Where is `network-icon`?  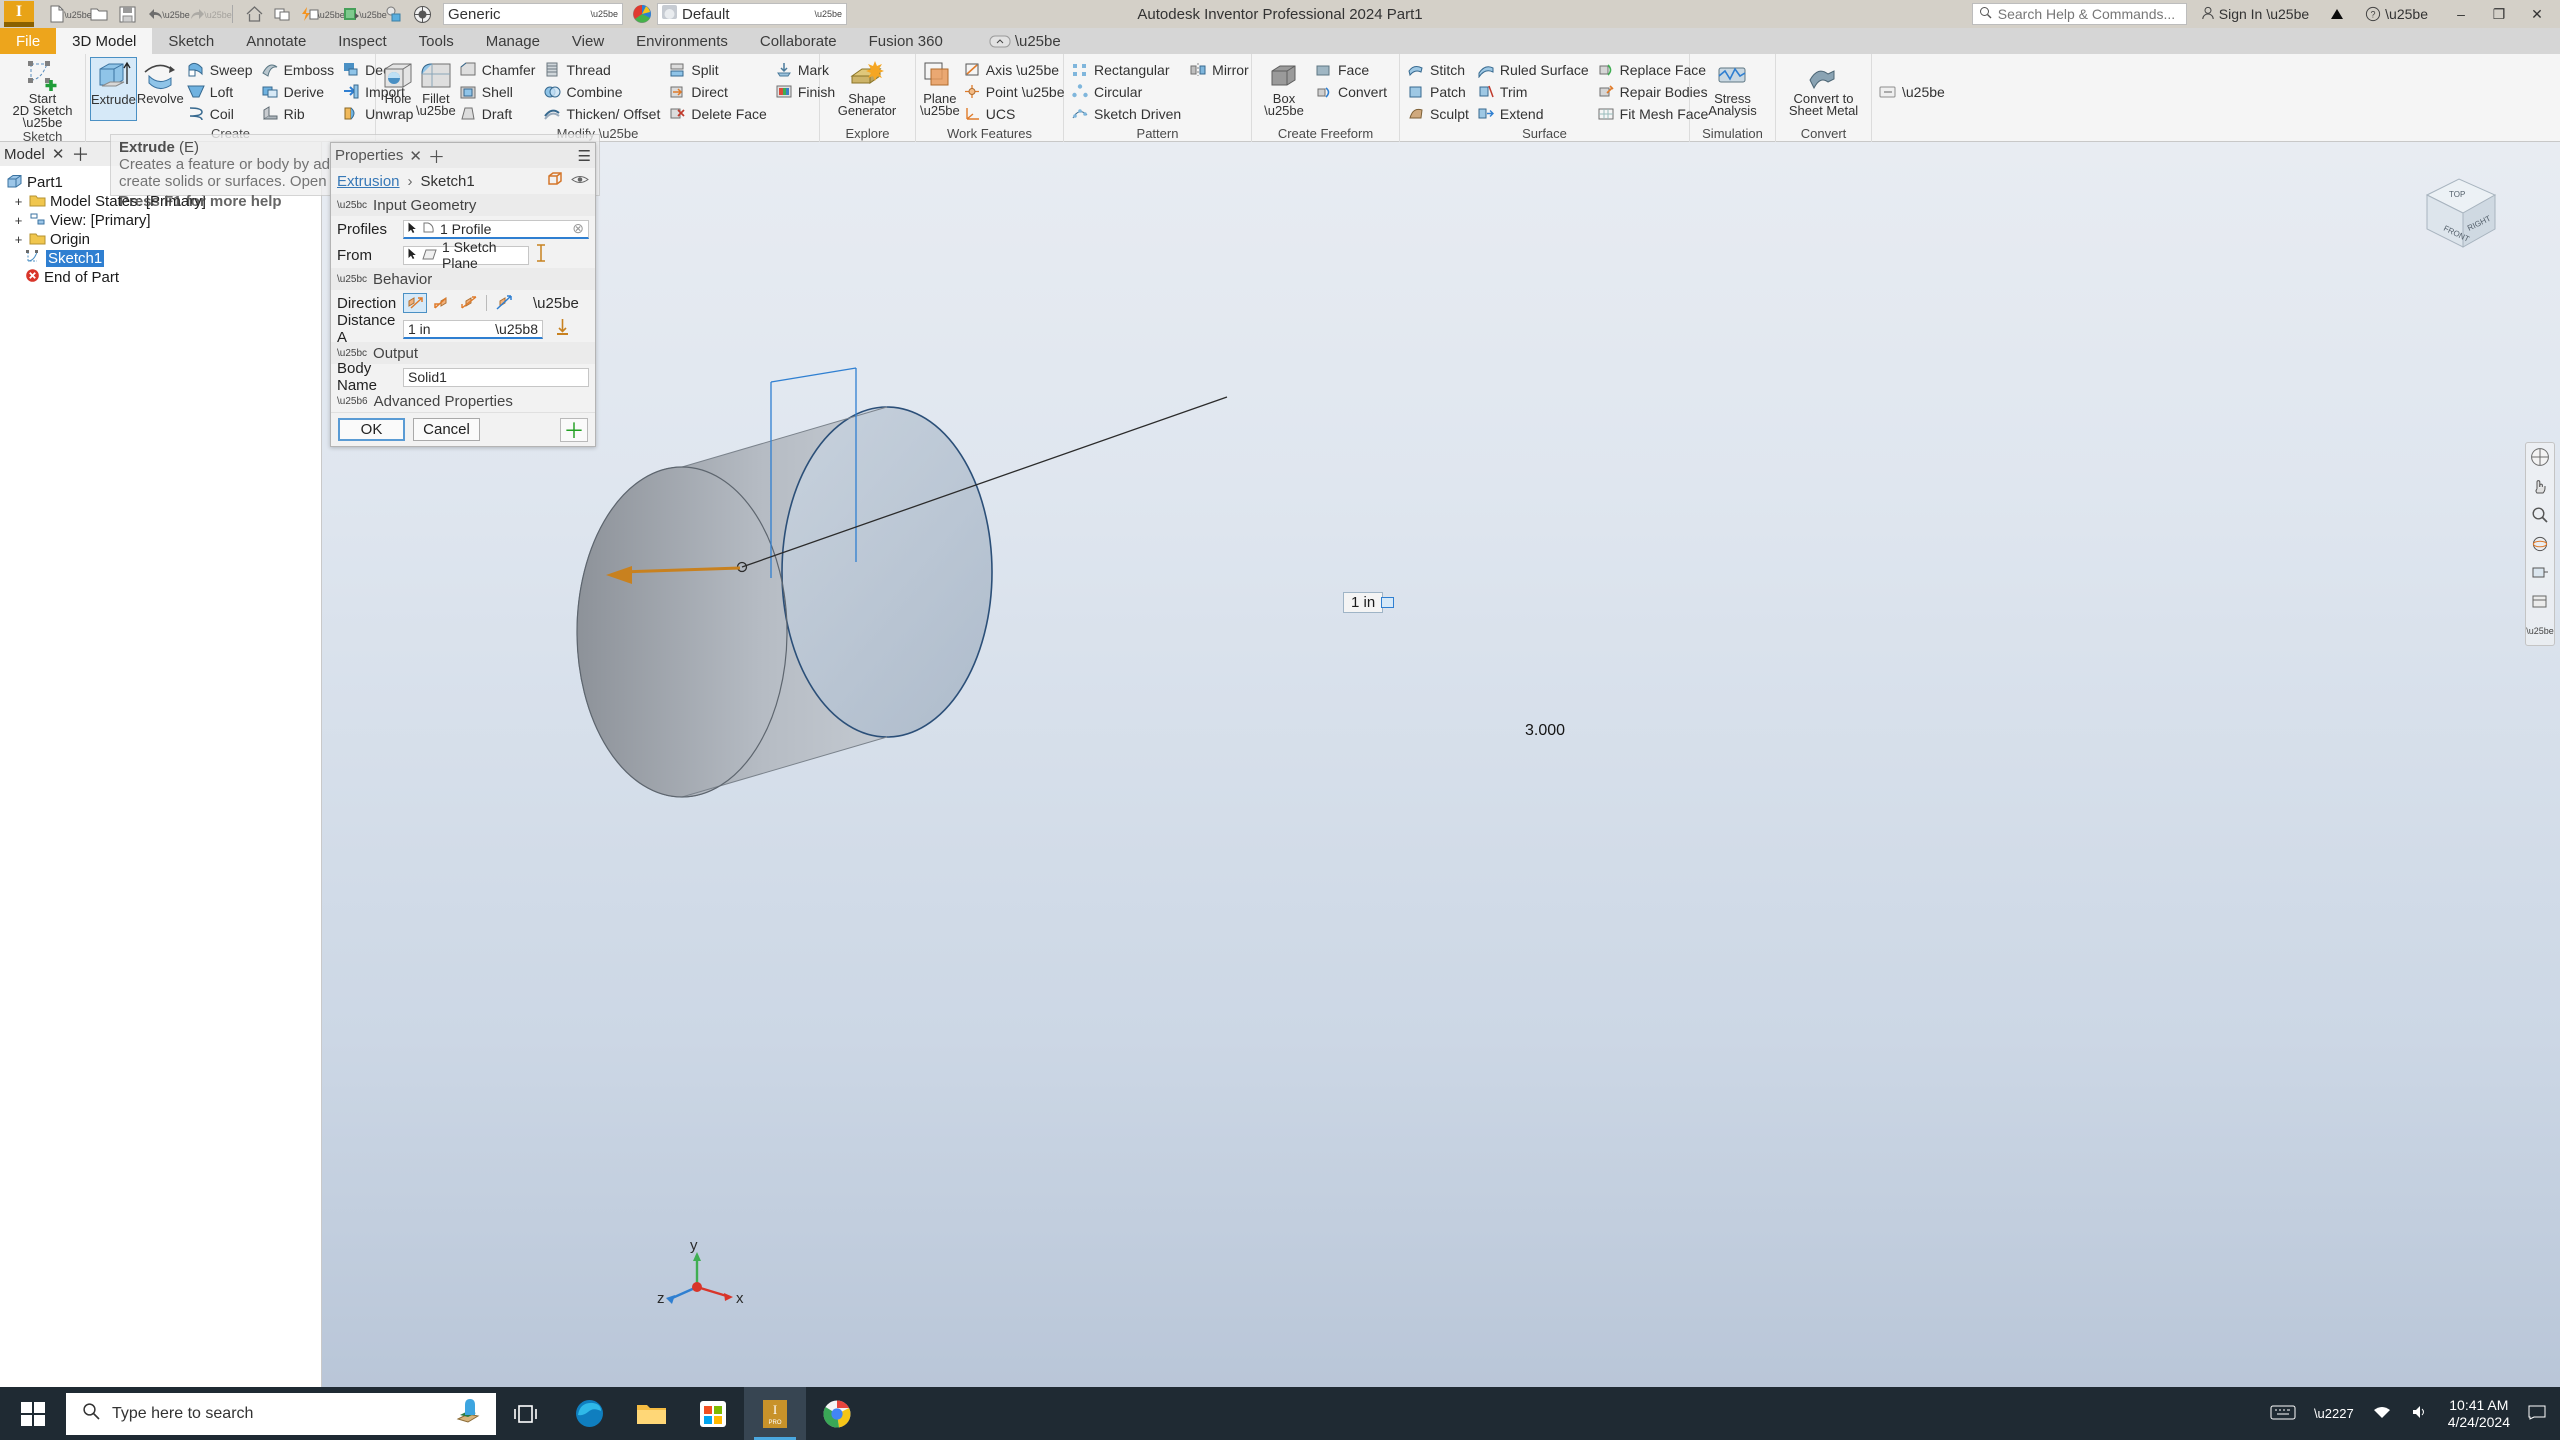
network-icon is located at coordinates (2382, 1413).